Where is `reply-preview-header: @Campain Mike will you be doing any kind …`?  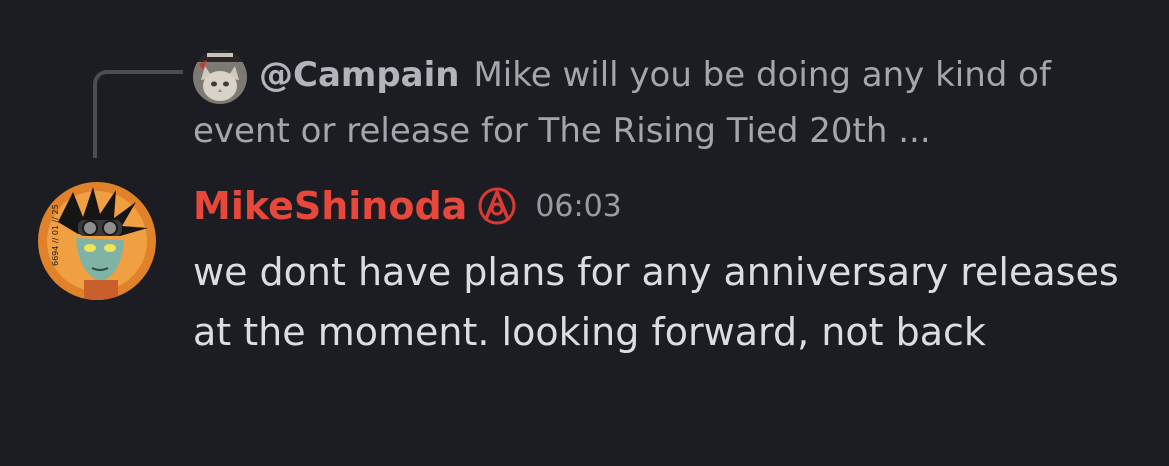
reply-preview-header: @Campain Mike will you be doing any kind … is located at coordinates (655, 75).